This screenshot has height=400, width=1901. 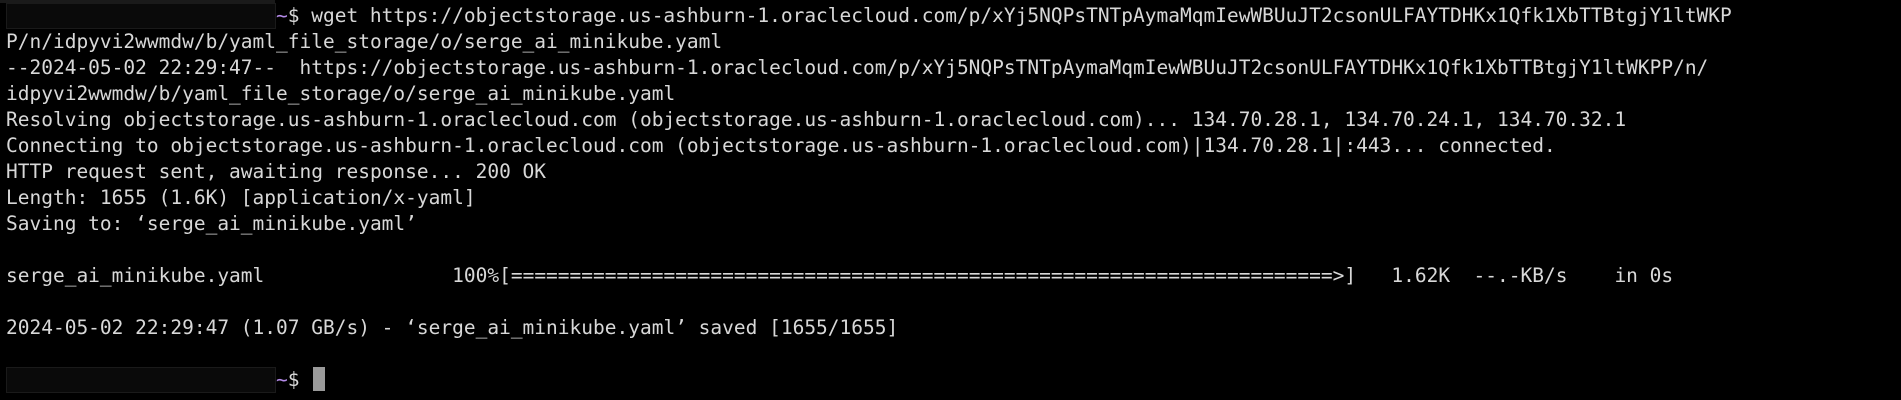 I want to click on output-line-7: Saving to: ‘serge_ai_minikube.yaml’, so click(x=211, y=223).